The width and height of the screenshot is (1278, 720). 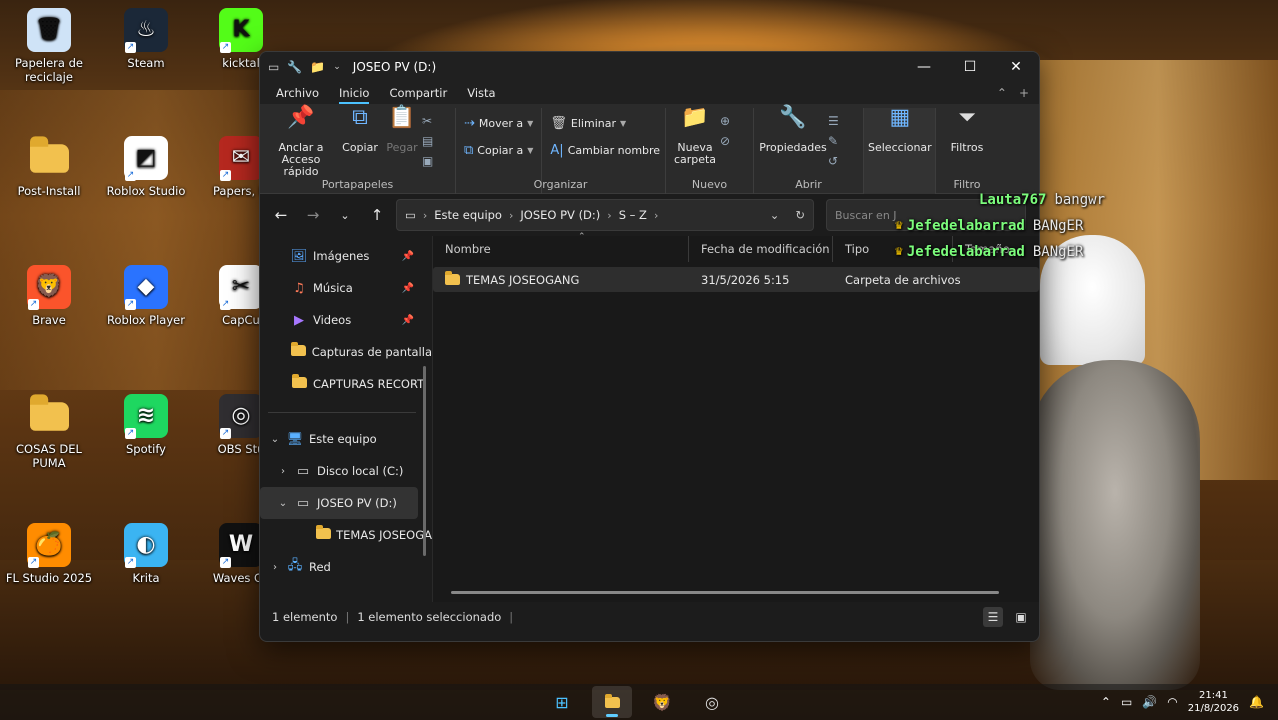 I want to click on desktop-icon: ◆ ↗ Roblox Player, so click(x=146, y=296).